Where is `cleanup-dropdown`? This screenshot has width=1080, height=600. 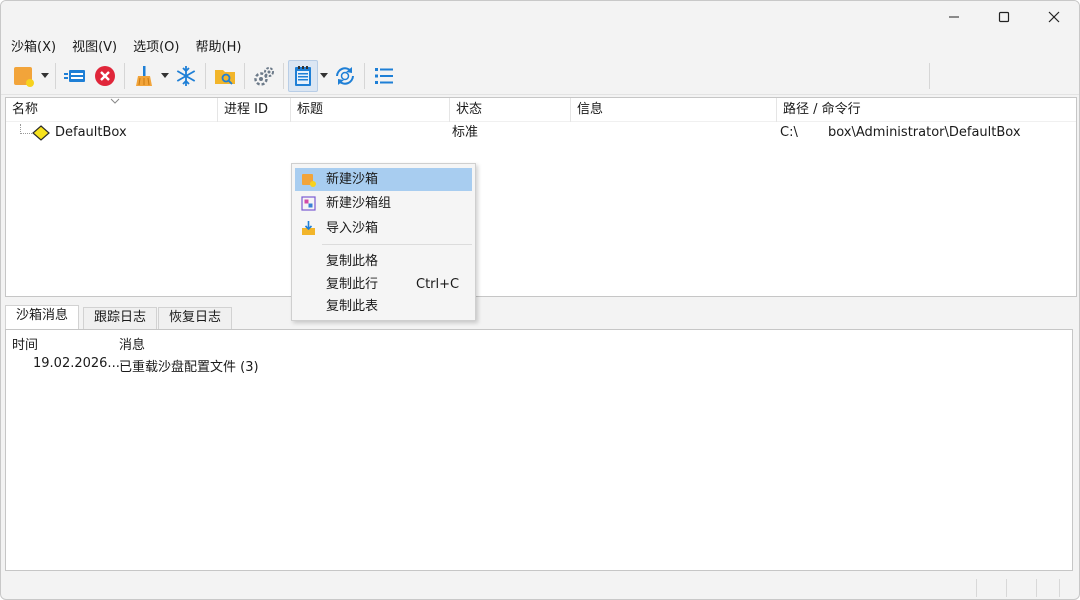
cleanup-dropdown is located at coordinates (165, 76).